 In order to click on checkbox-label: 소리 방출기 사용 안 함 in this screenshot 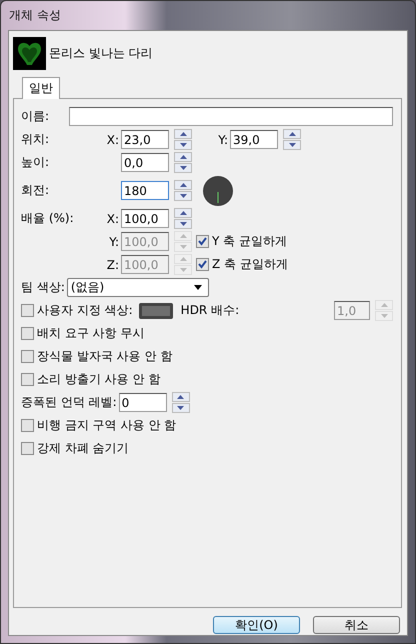, I will do `click(98, 379)`.